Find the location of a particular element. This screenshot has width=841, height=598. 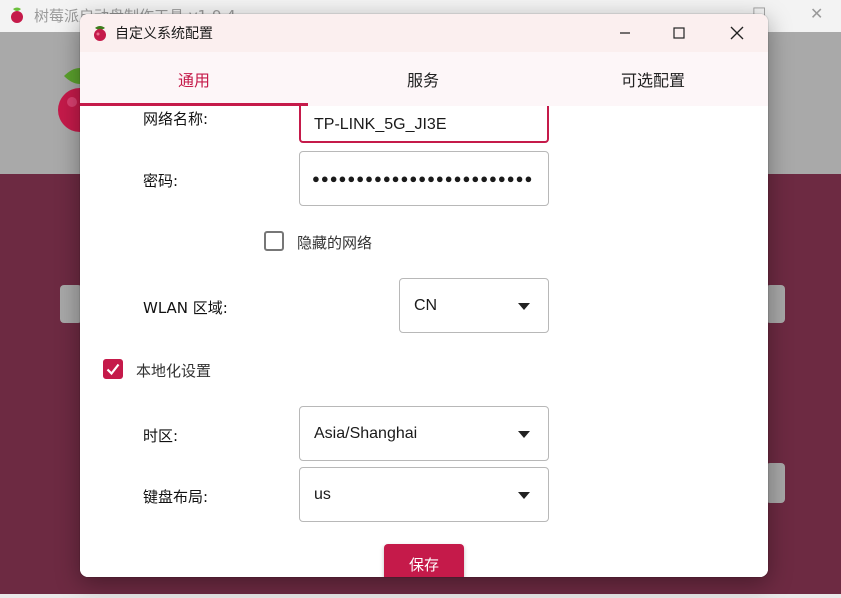

timezone-value: Asia/Shanghai is located at coordinates (366, 433).